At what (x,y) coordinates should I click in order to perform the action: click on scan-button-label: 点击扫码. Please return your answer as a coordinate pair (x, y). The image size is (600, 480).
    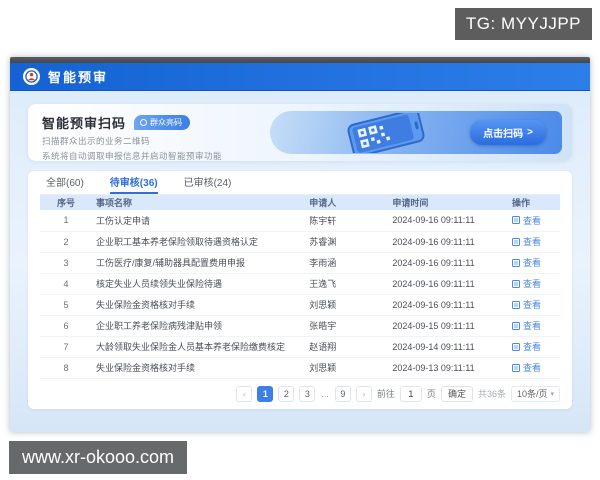
    Looking at the image, I should click on (503, 134).